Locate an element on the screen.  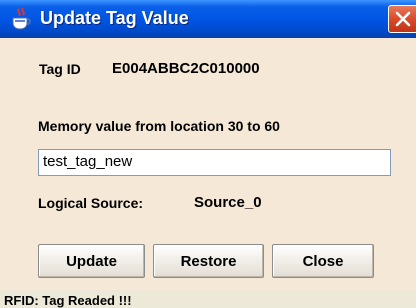
java-cup-icon is located at coordinates (21, 19).